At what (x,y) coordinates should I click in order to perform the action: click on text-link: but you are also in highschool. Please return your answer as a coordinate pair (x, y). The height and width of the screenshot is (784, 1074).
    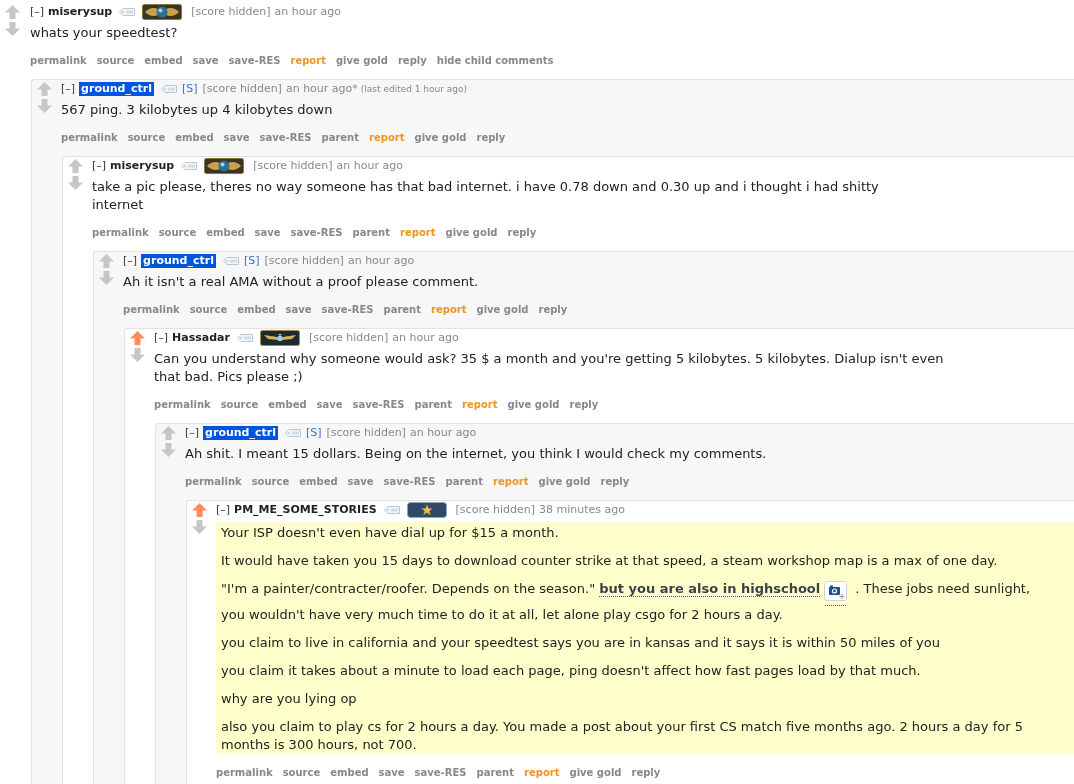
    Looking at the image, I should click on (710, 589).